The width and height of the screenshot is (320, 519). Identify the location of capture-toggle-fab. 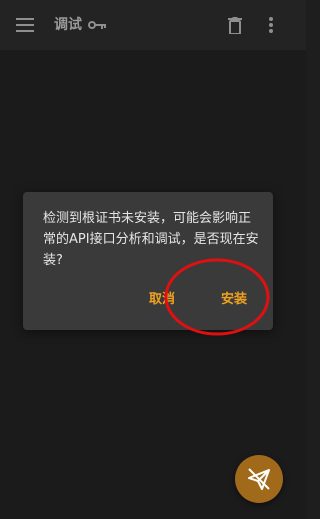
(259, 479).